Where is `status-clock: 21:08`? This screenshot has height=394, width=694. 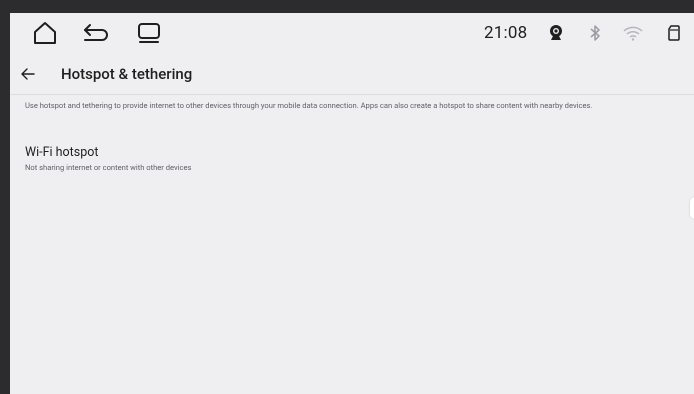 status-clock: 21:08 is located at coordinates (506, 33).